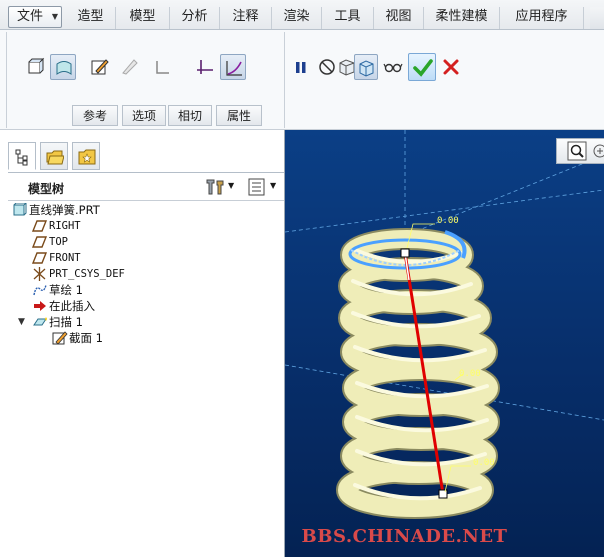 The image size is (604, 557). I want to click on solid-icon, so click(36, 65).